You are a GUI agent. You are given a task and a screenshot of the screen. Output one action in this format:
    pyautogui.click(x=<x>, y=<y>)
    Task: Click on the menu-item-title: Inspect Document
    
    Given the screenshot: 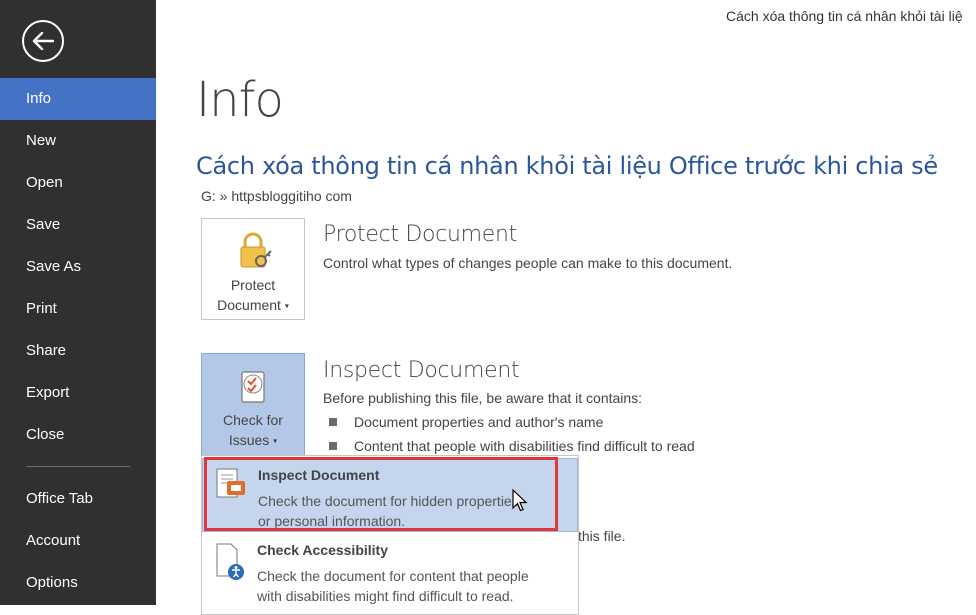 What is the action you would take?
    pyautogui.click(x=319, y=475)
    